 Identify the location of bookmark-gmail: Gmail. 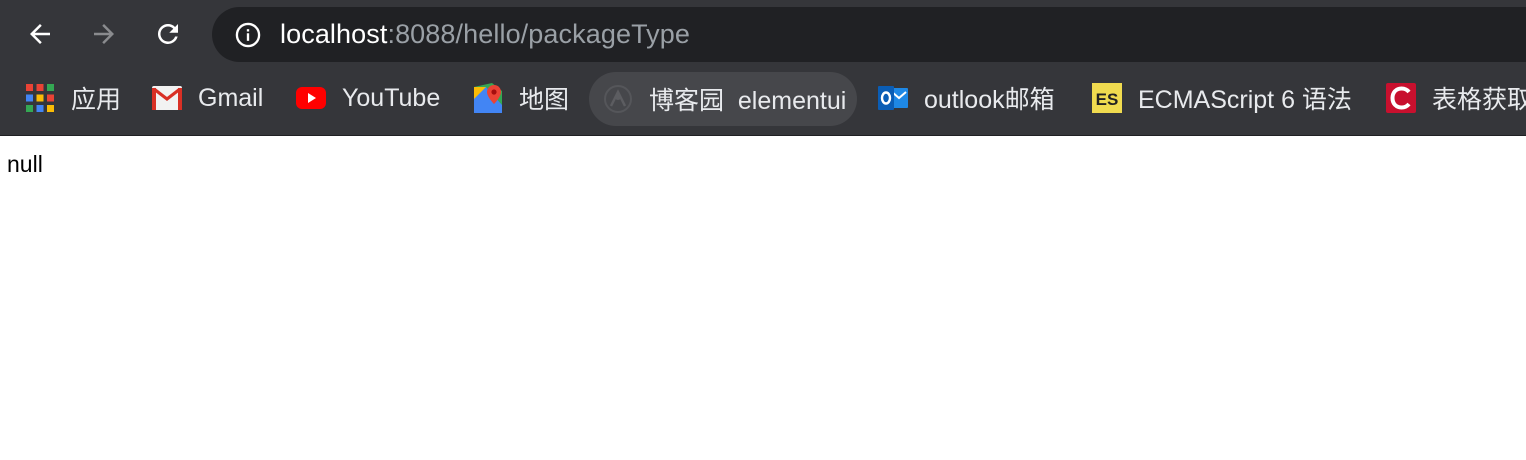
(207, 98).